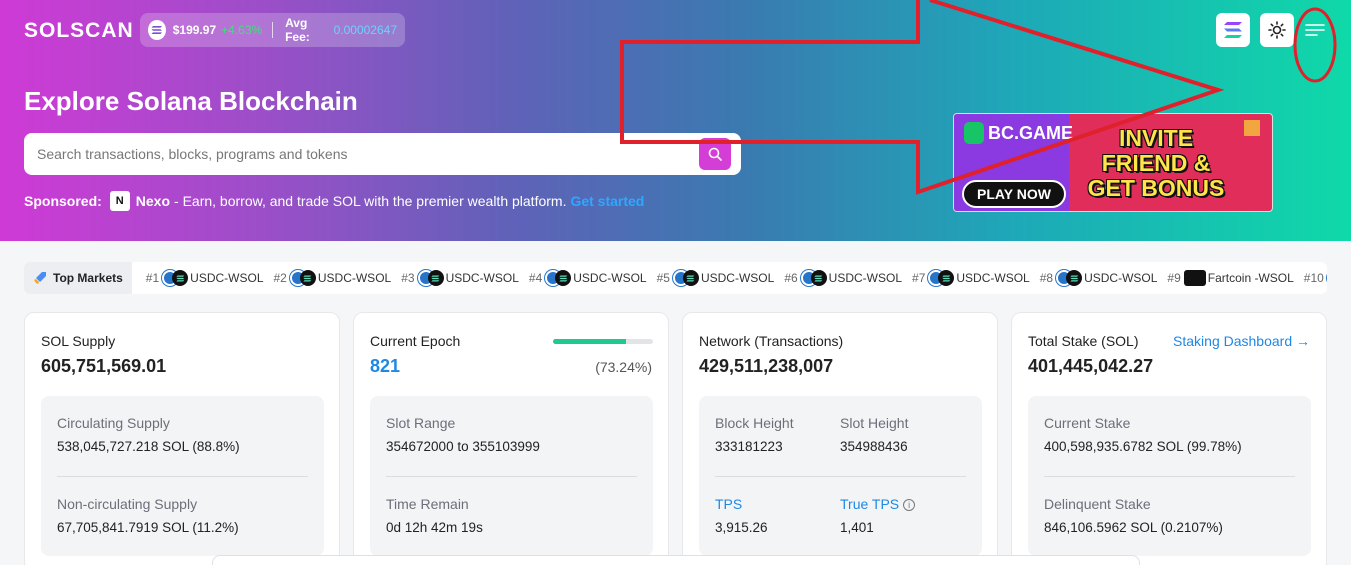  I want to click on block-height: Block Height 333181223, so click(754, 434).